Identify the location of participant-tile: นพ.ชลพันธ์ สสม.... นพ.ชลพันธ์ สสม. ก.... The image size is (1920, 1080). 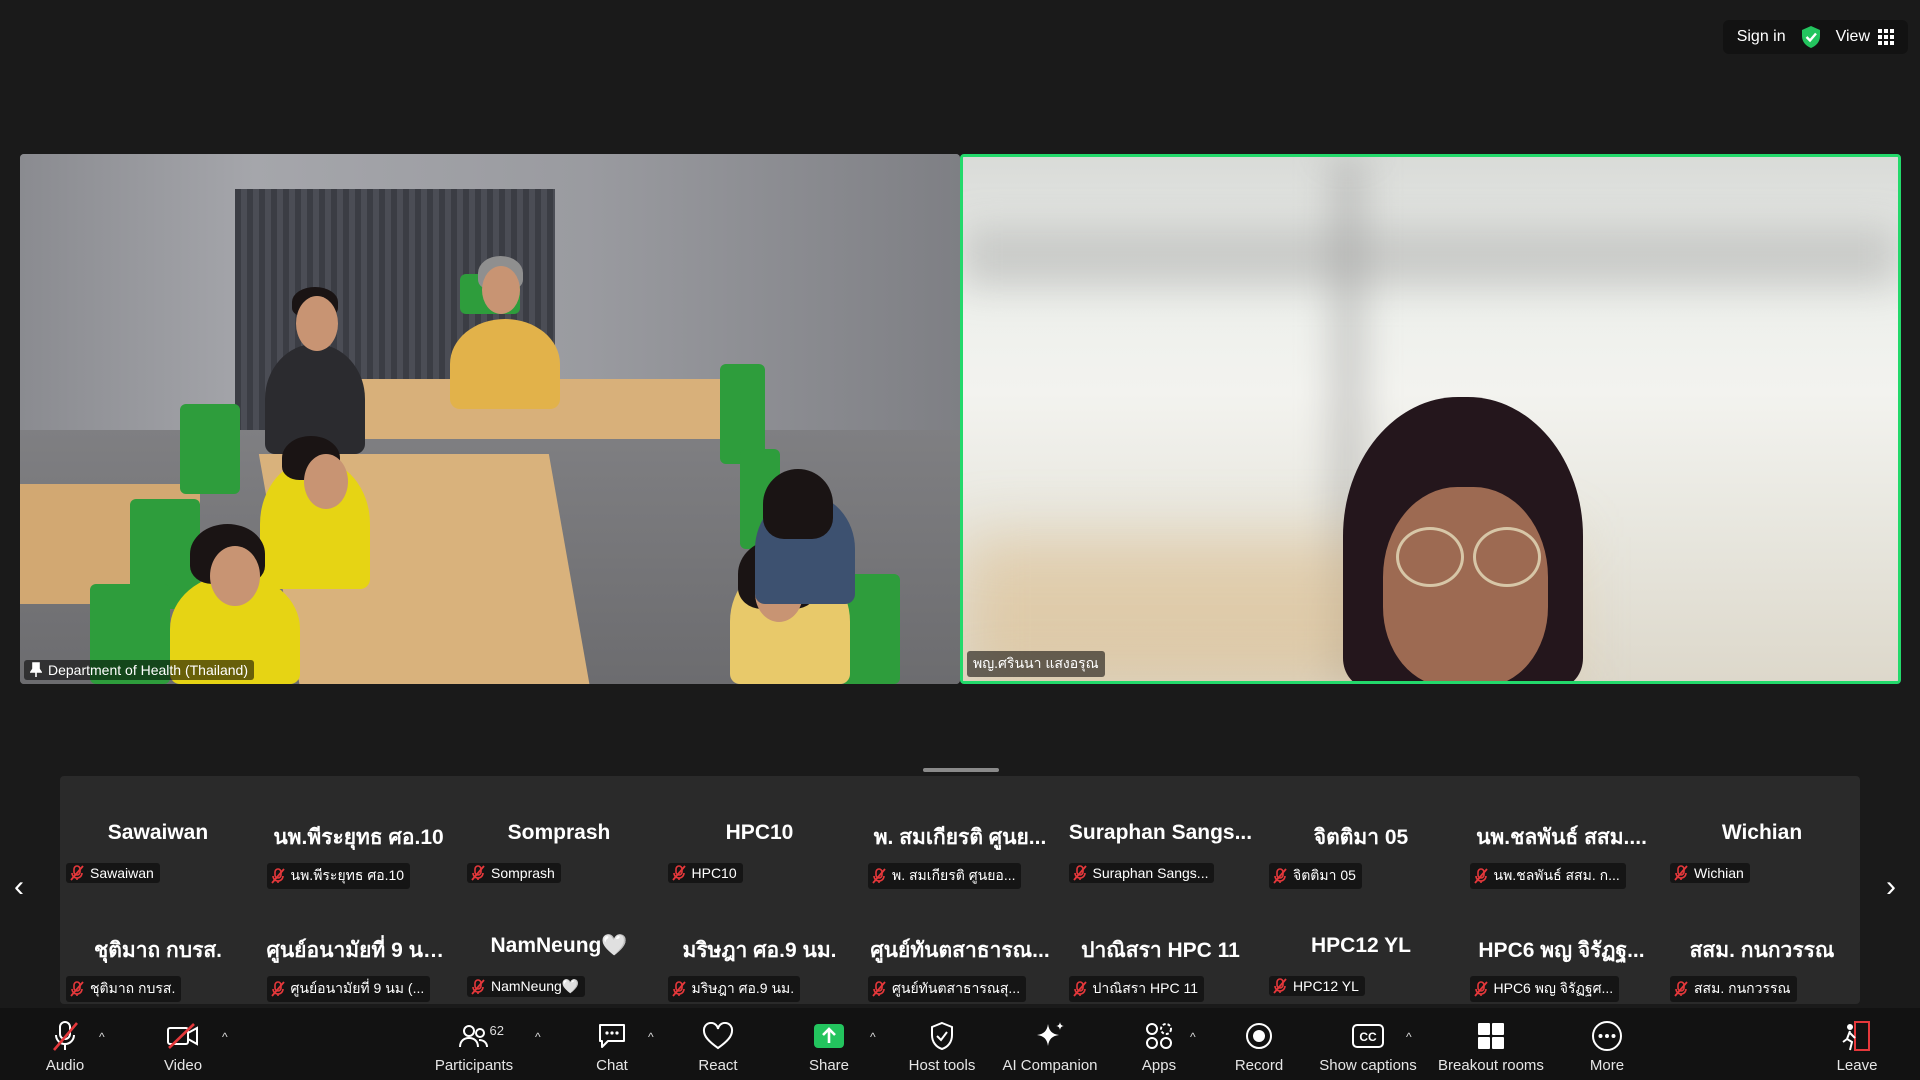
(1562, 832).